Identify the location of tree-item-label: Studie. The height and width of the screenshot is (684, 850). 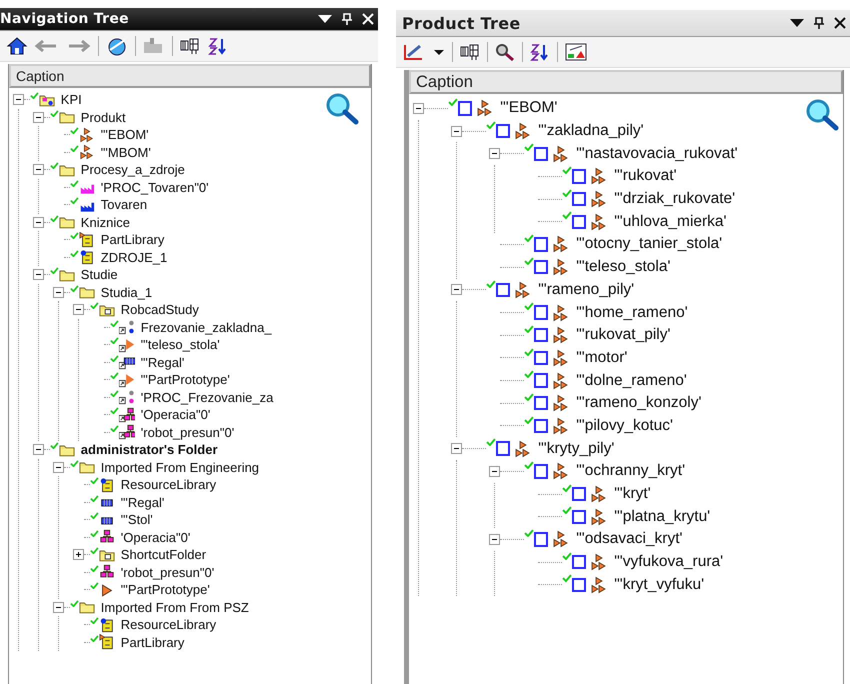
(99, 274).